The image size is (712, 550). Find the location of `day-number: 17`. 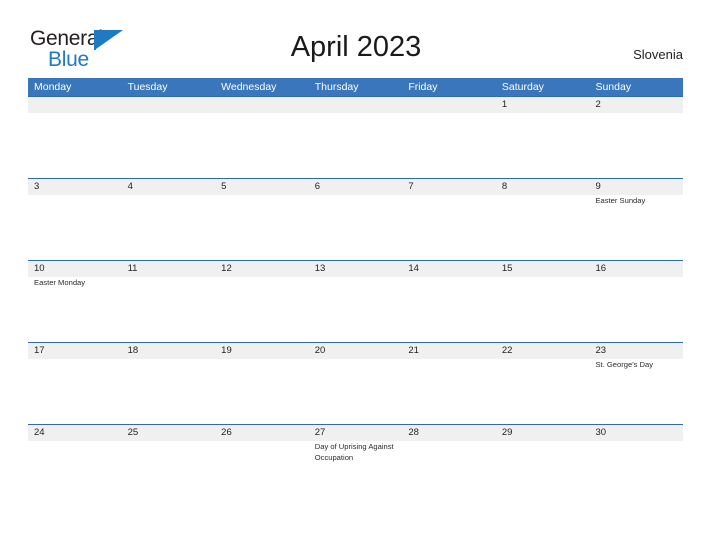

day-number: 17 is located at coordinates (75, 351).